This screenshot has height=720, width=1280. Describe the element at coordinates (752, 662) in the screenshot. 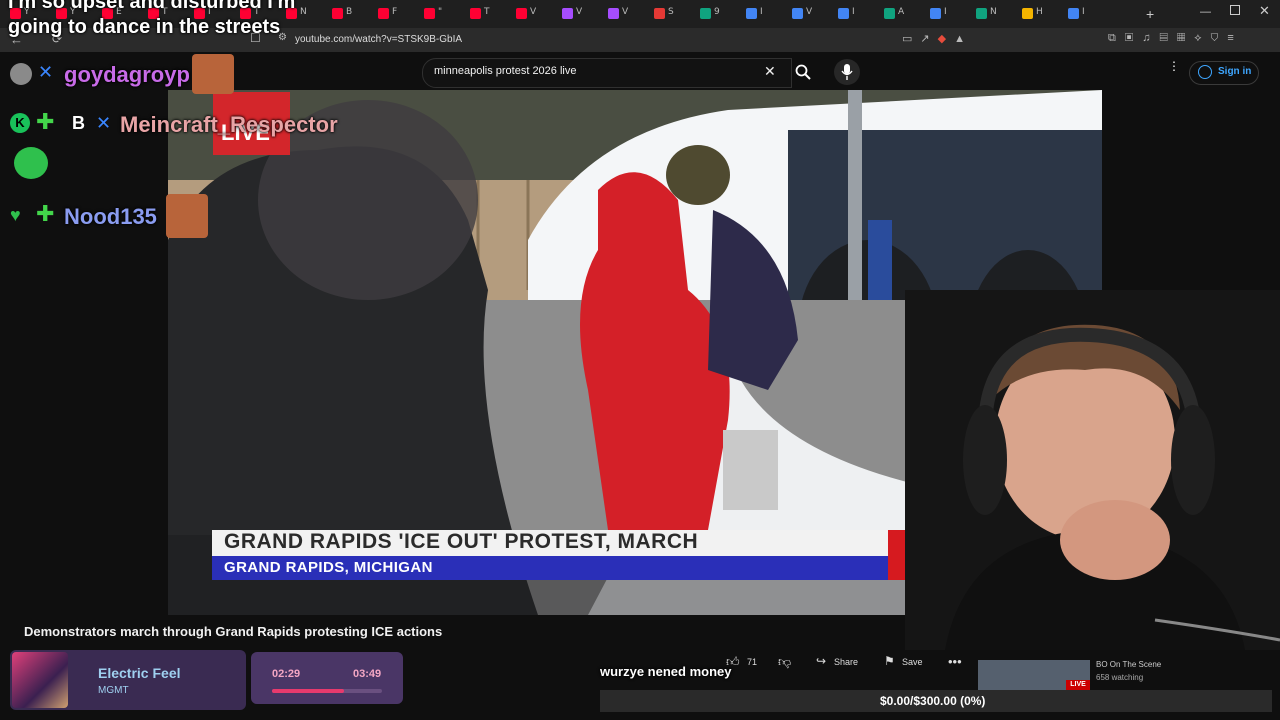

I see `like-count: 71` at that location.